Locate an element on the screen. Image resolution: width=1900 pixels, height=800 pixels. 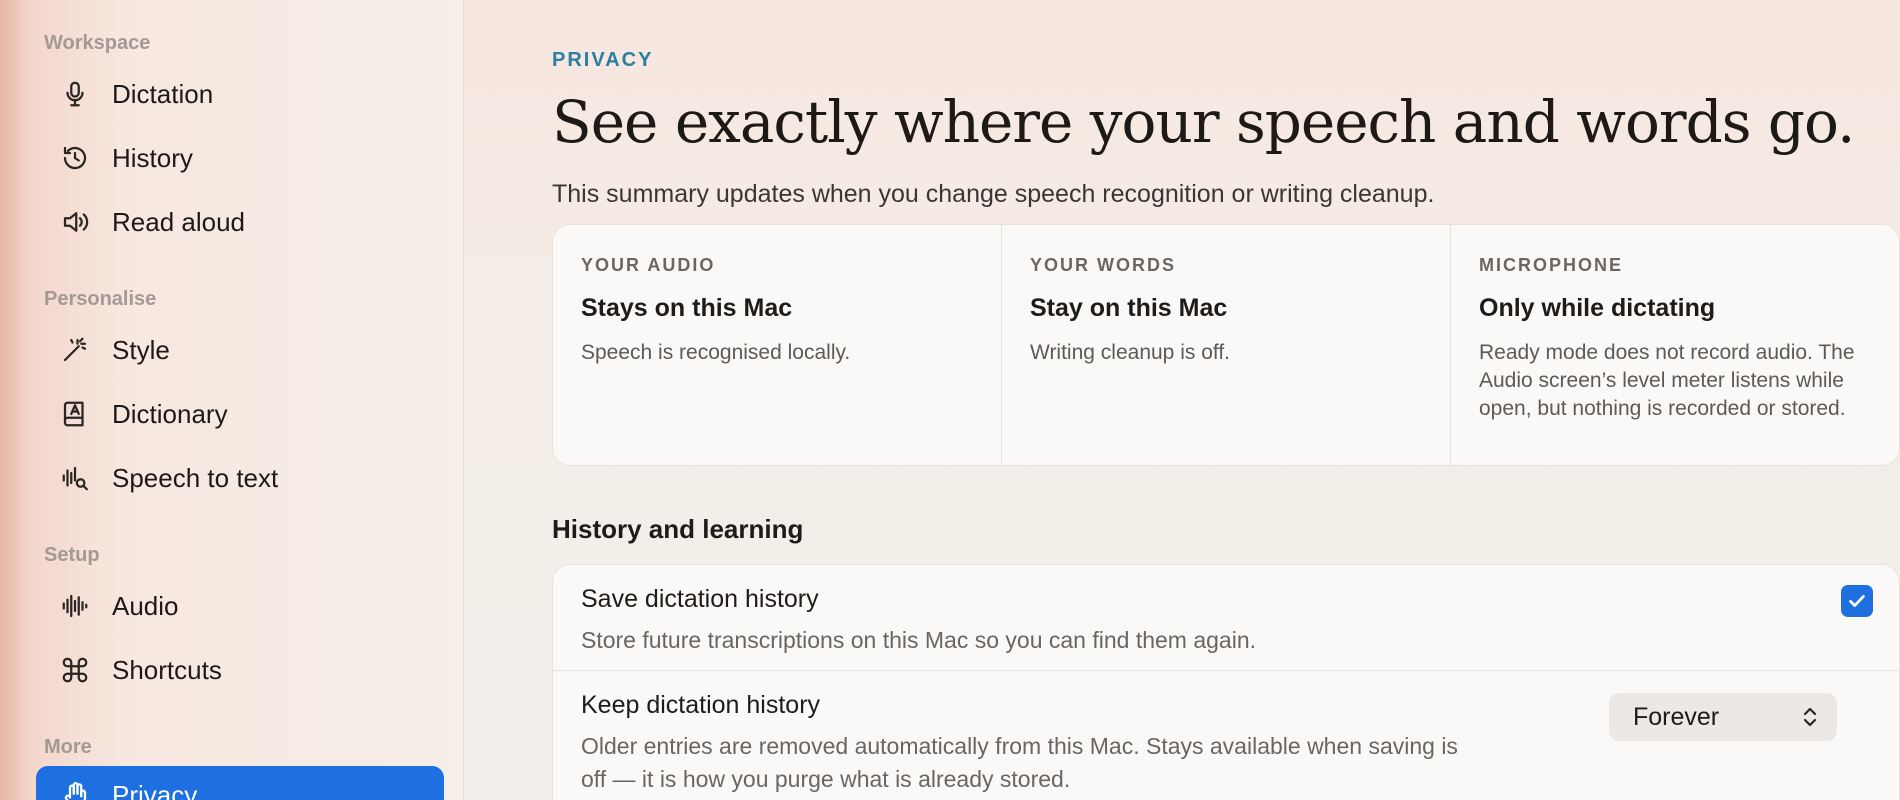
history-icon is located at coordinates (75, 158).